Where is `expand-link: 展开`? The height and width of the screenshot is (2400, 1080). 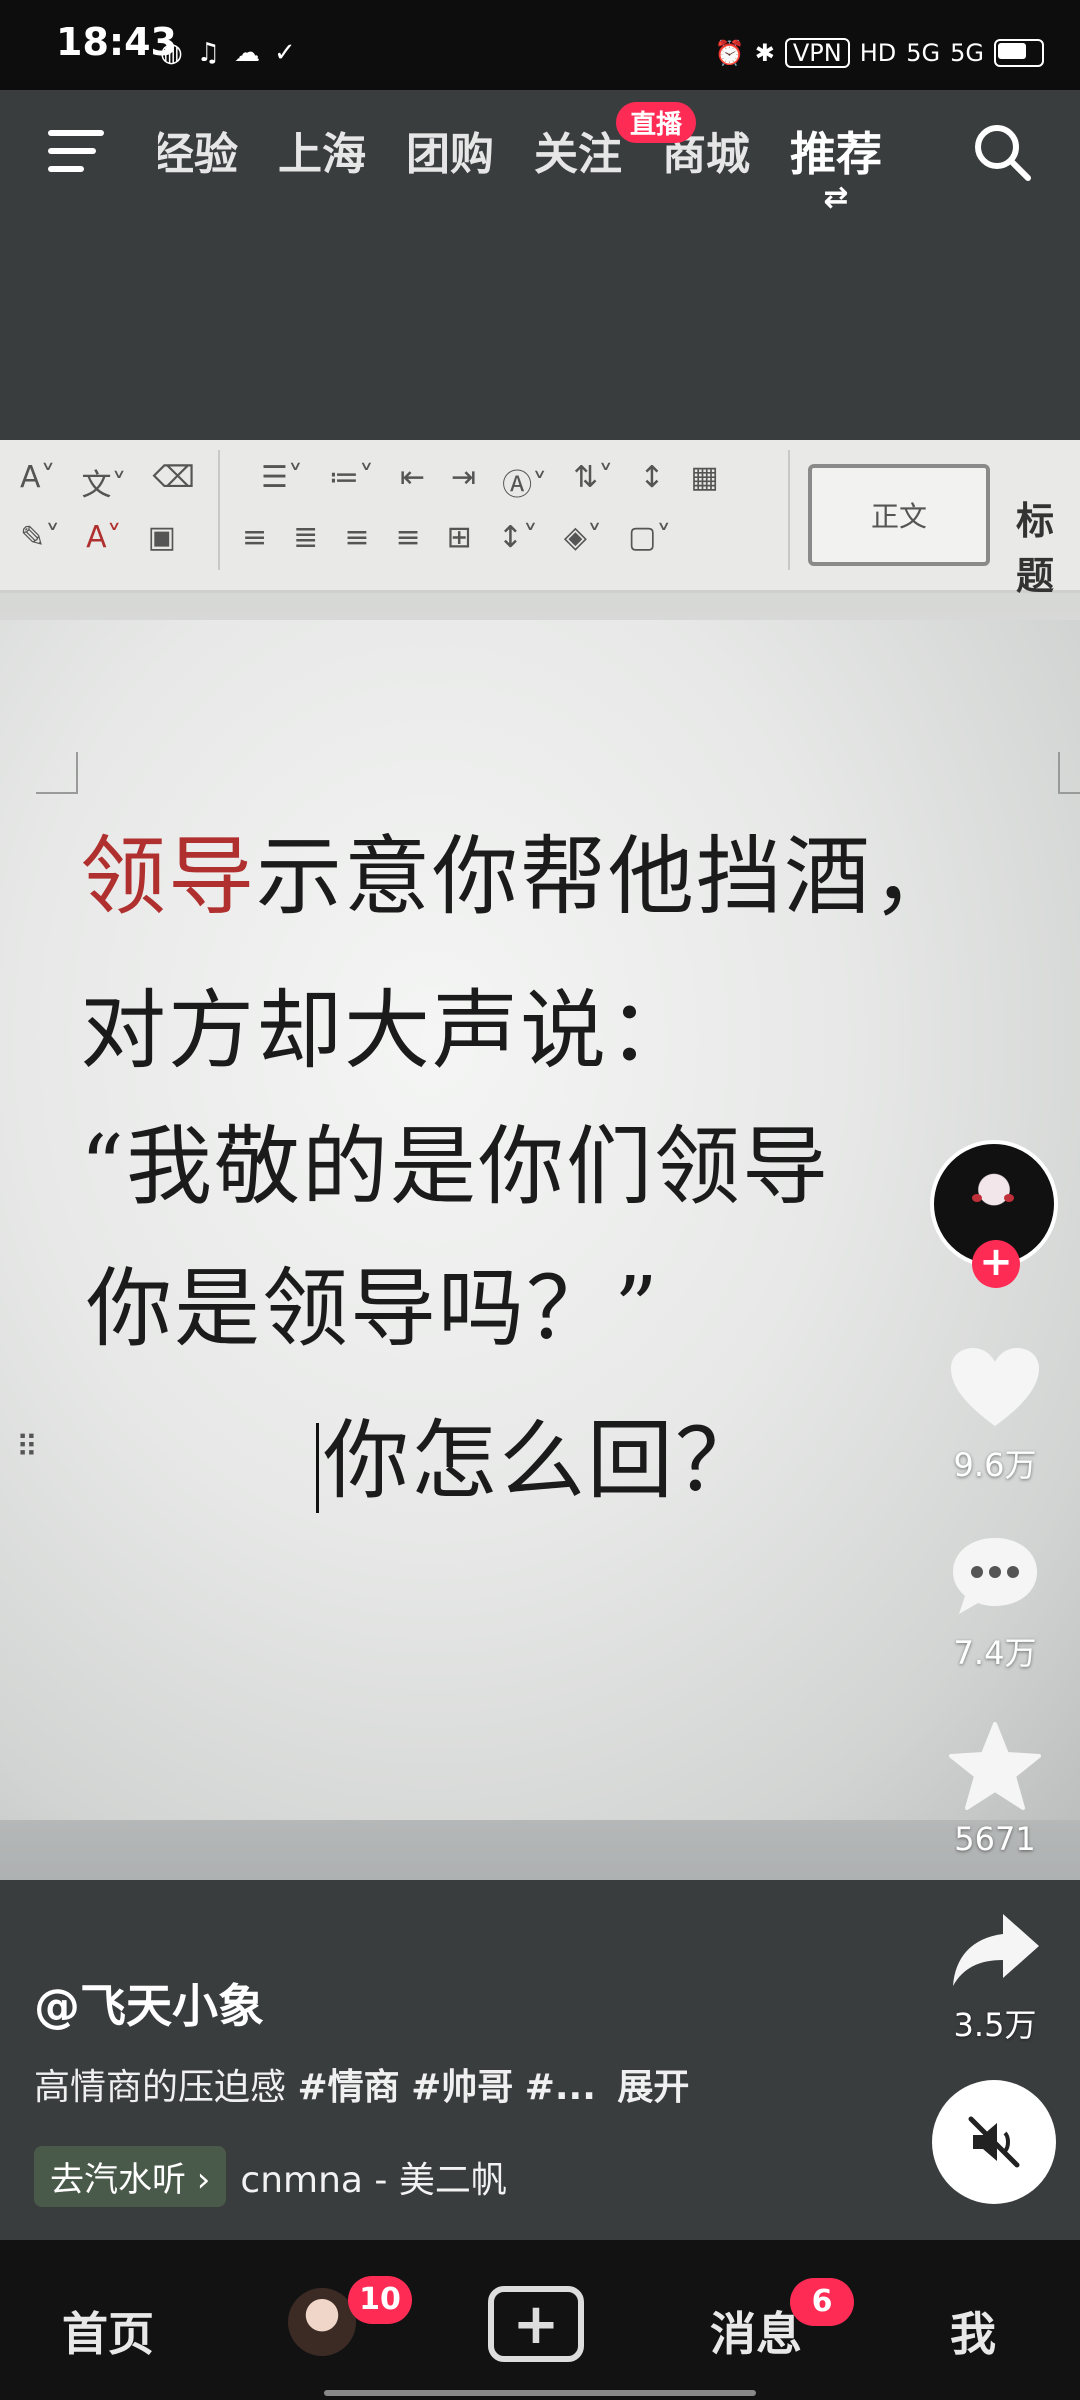
expand-link: 展开 is located at coordinates (653, 2087).